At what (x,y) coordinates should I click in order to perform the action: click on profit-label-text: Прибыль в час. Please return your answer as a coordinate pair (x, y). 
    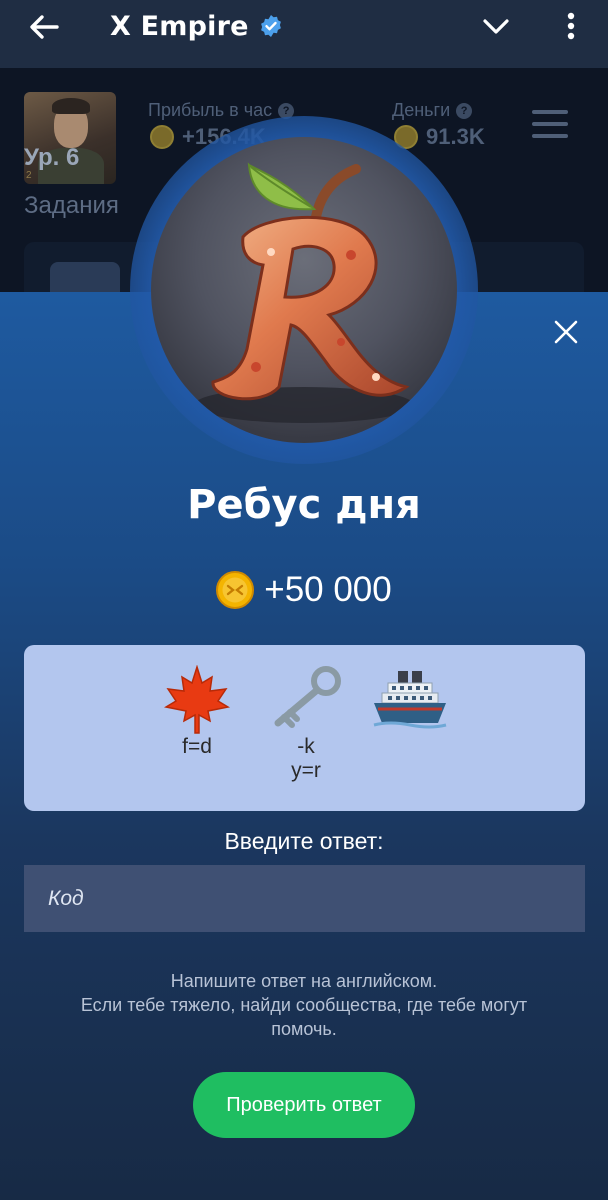
    Looking at the image, I should click on (210, 110).